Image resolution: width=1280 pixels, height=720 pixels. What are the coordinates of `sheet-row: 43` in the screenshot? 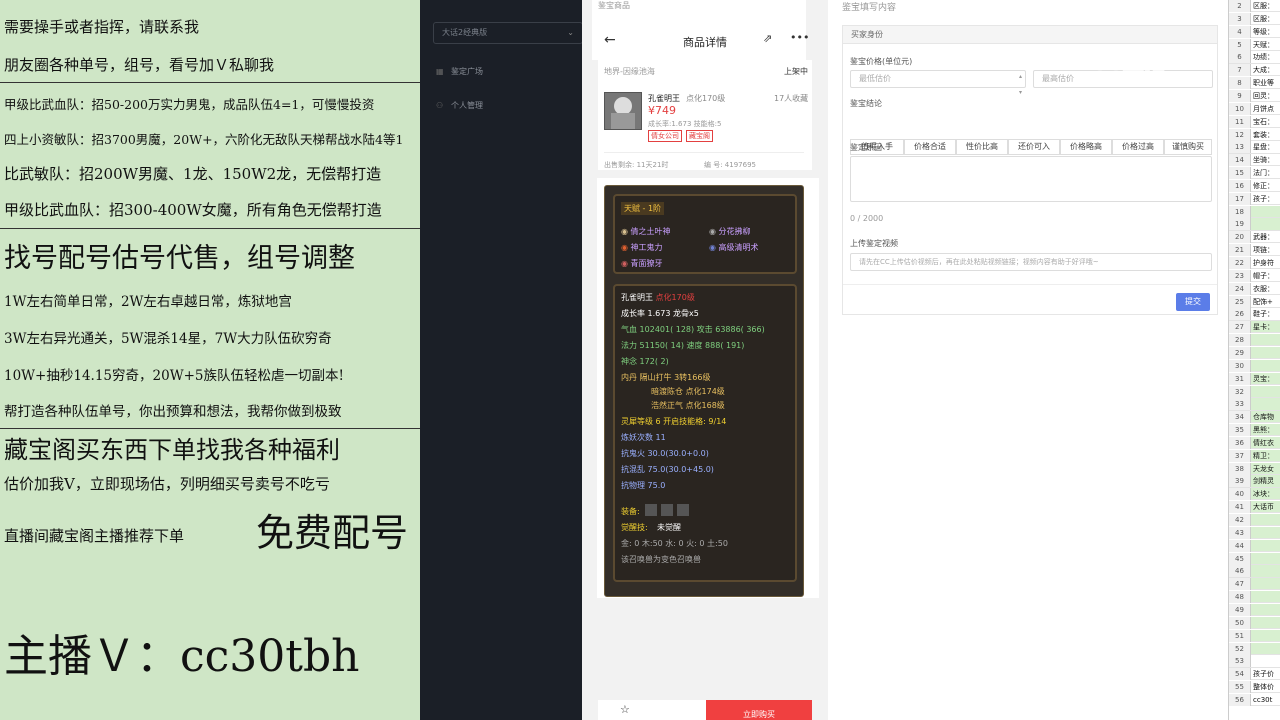 It's located at (1254, 533).